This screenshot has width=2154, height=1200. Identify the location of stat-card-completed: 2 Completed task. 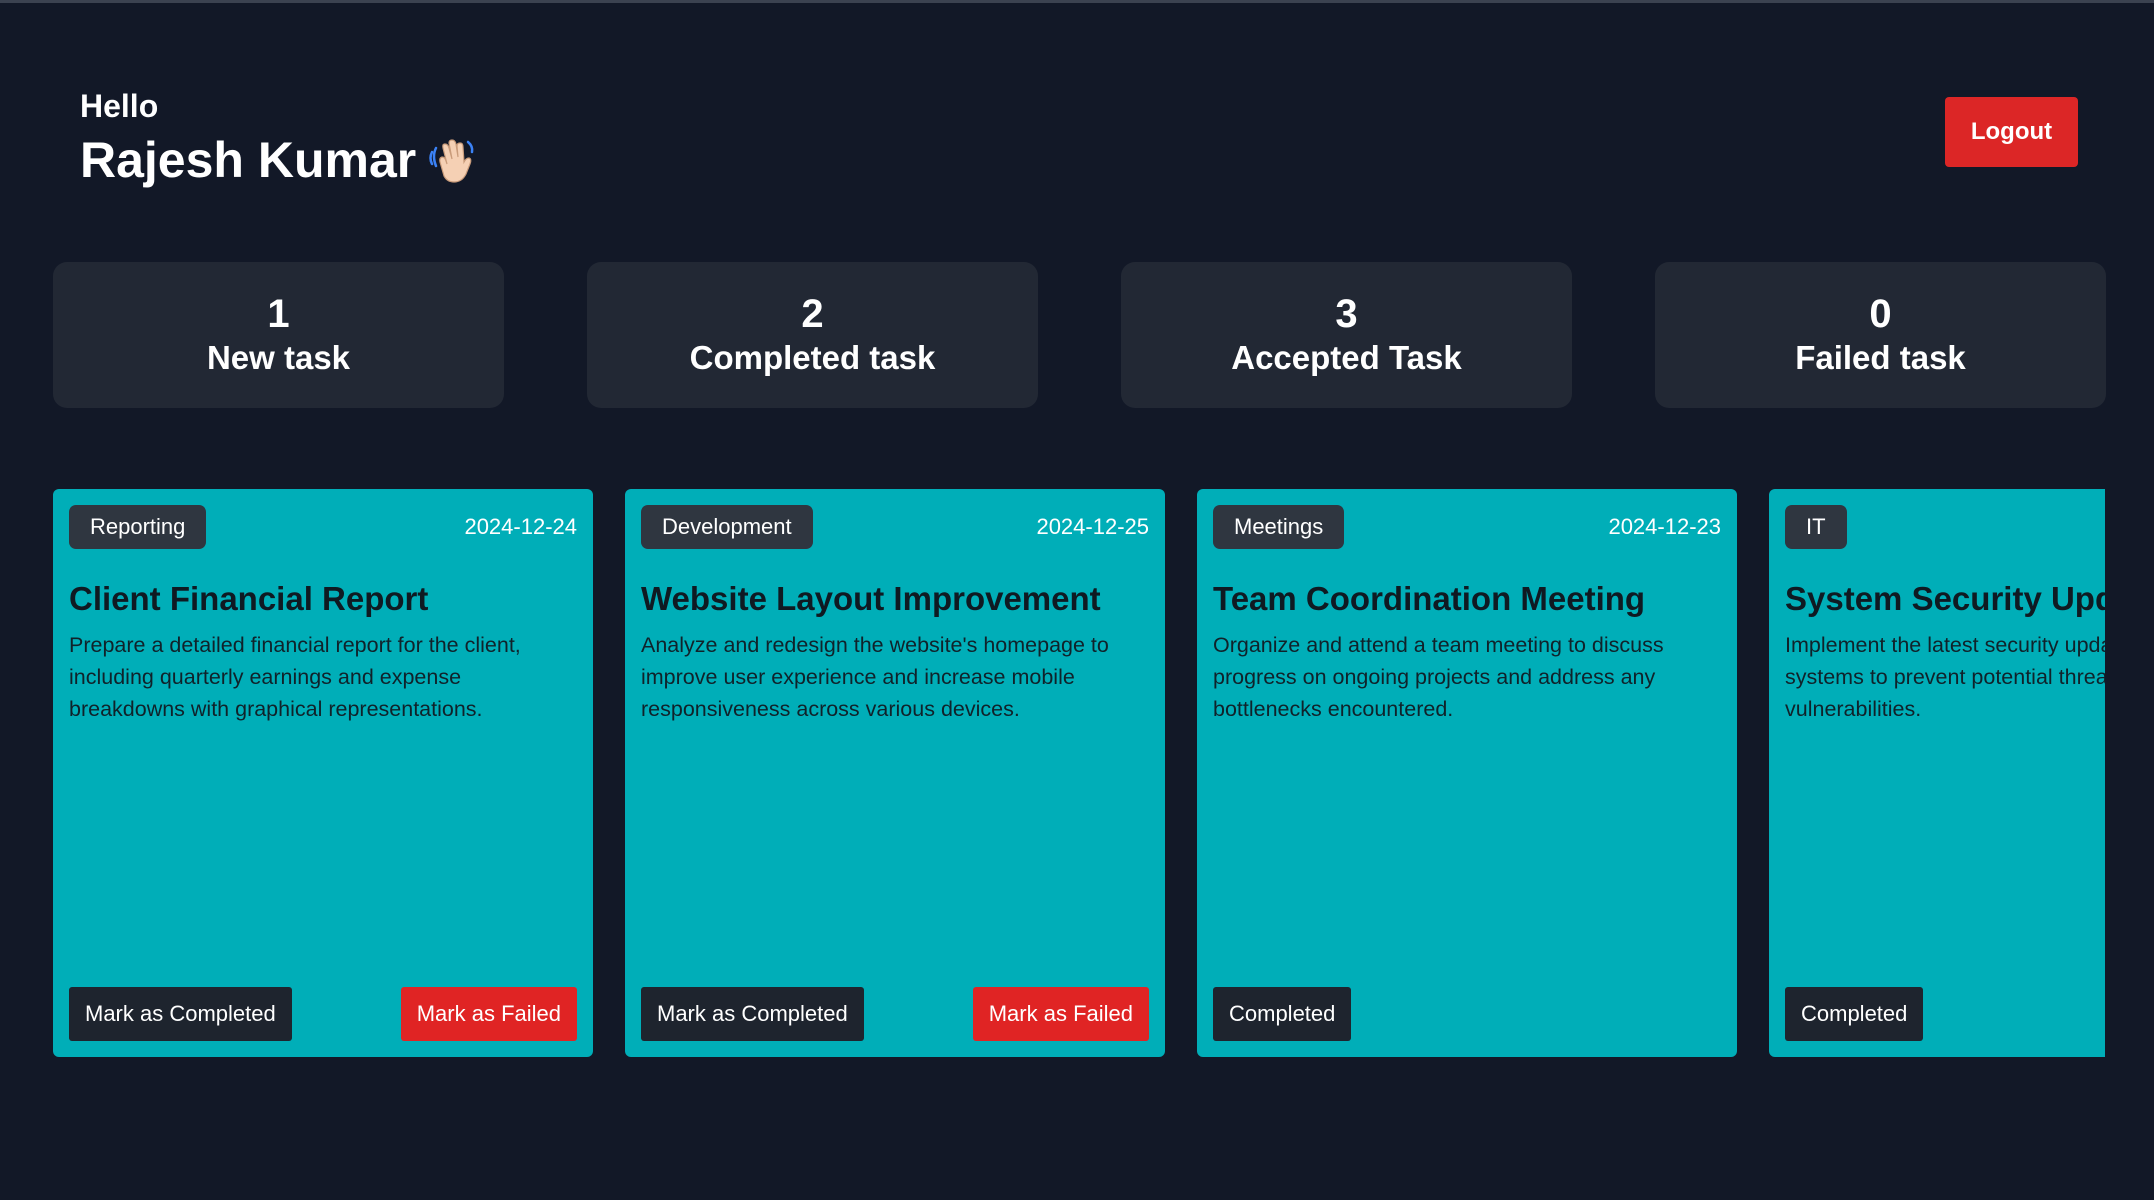
(812, 335).